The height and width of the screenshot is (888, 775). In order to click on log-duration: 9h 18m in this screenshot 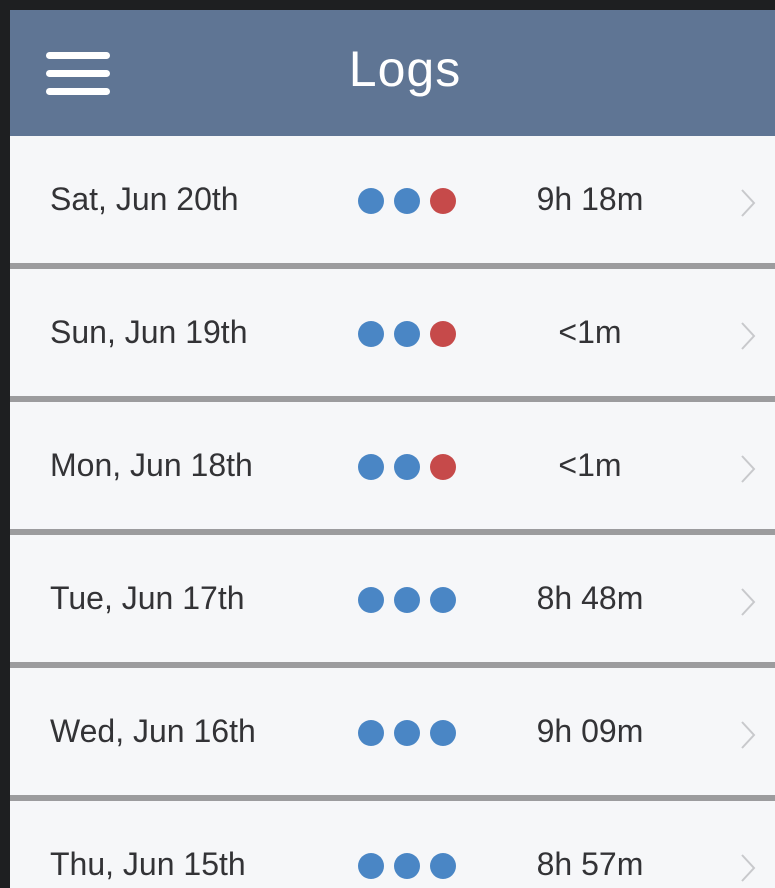, I will do `click(590, 199)`.